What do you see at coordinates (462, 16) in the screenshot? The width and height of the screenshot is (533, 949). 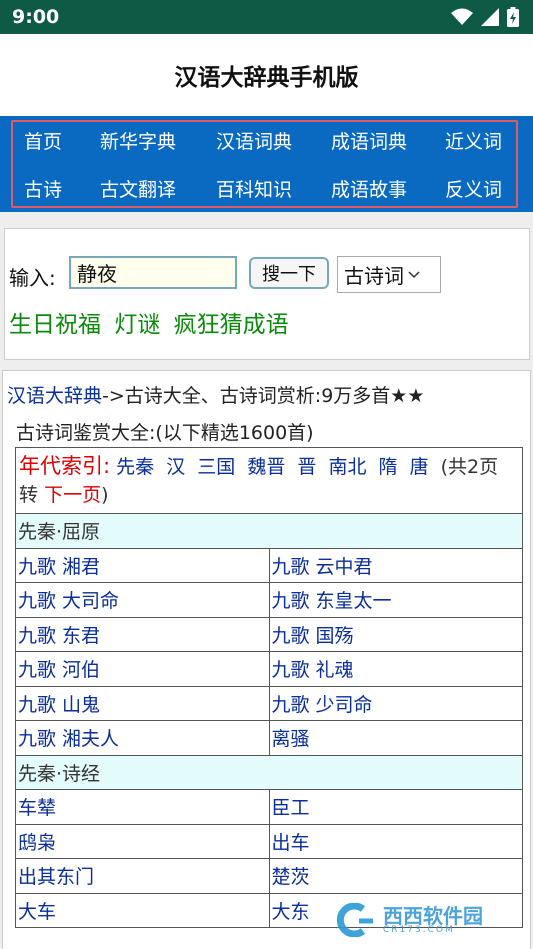 I see `wifi-icon` at bounding box center [462, 16].